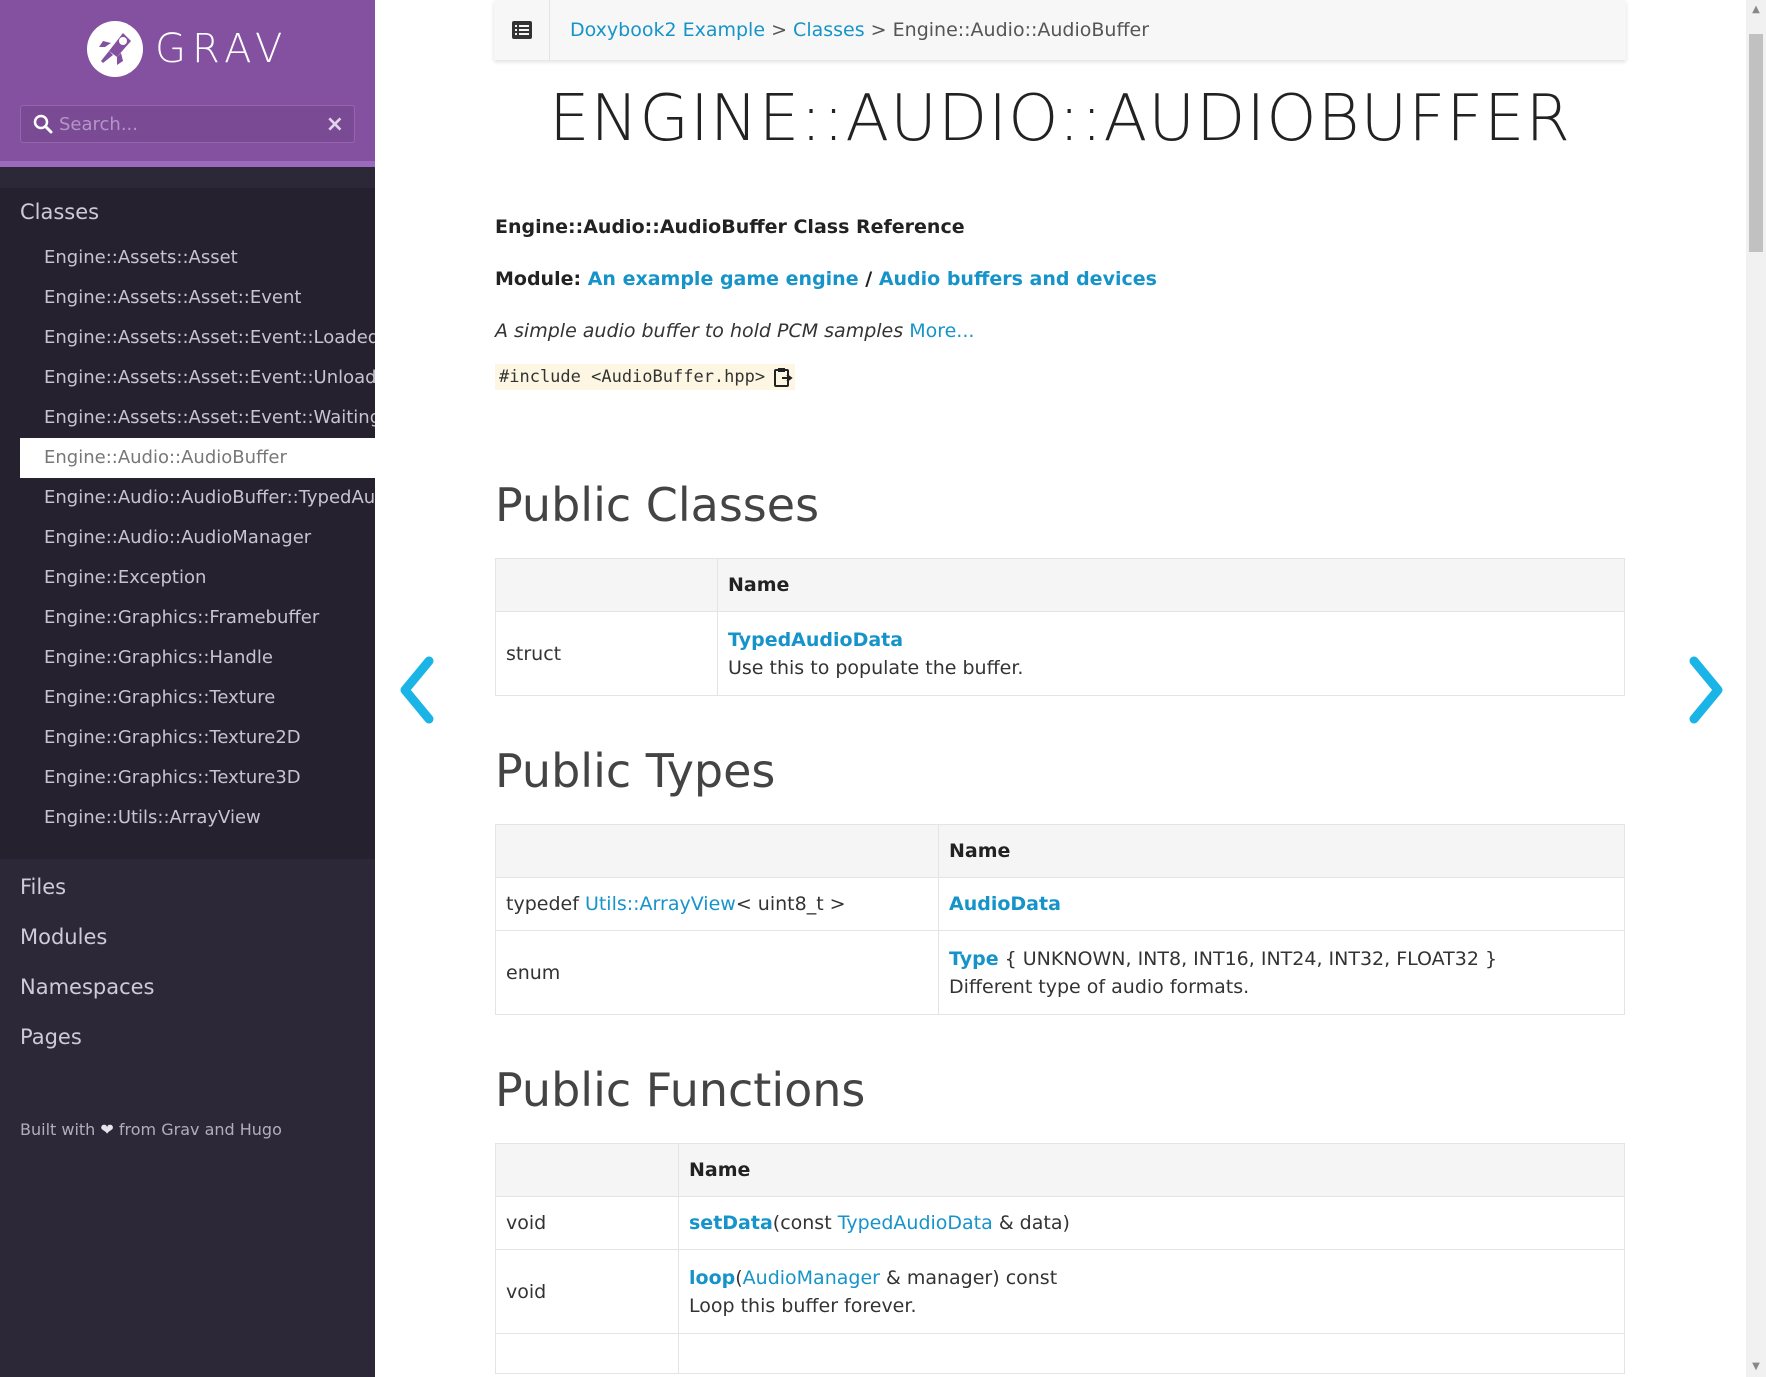  I want to click on sidebar-footer: Built with ❤ from Grav and Hugo, so click(151, 1129).